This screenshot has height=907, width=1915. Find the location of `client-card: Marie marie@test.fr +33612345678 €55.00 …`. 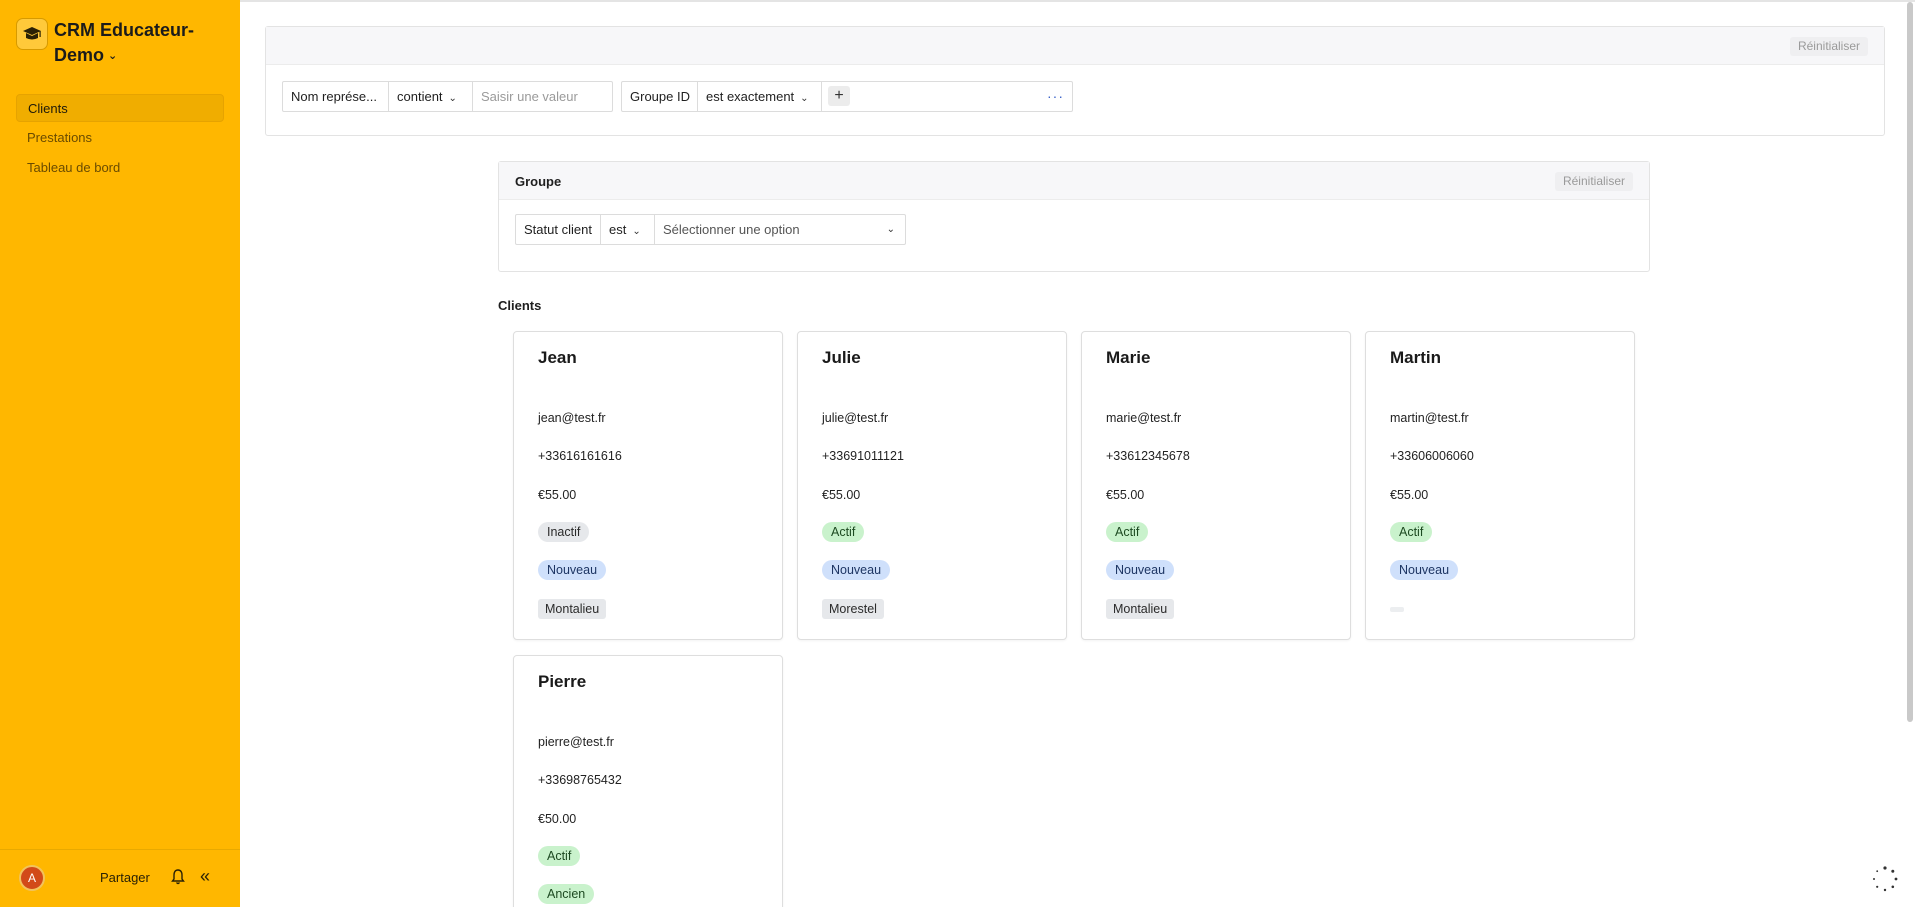

client-card: Marie marie@test.fr +33612345678 €55.00 … is located at coordinates (1216, 485).